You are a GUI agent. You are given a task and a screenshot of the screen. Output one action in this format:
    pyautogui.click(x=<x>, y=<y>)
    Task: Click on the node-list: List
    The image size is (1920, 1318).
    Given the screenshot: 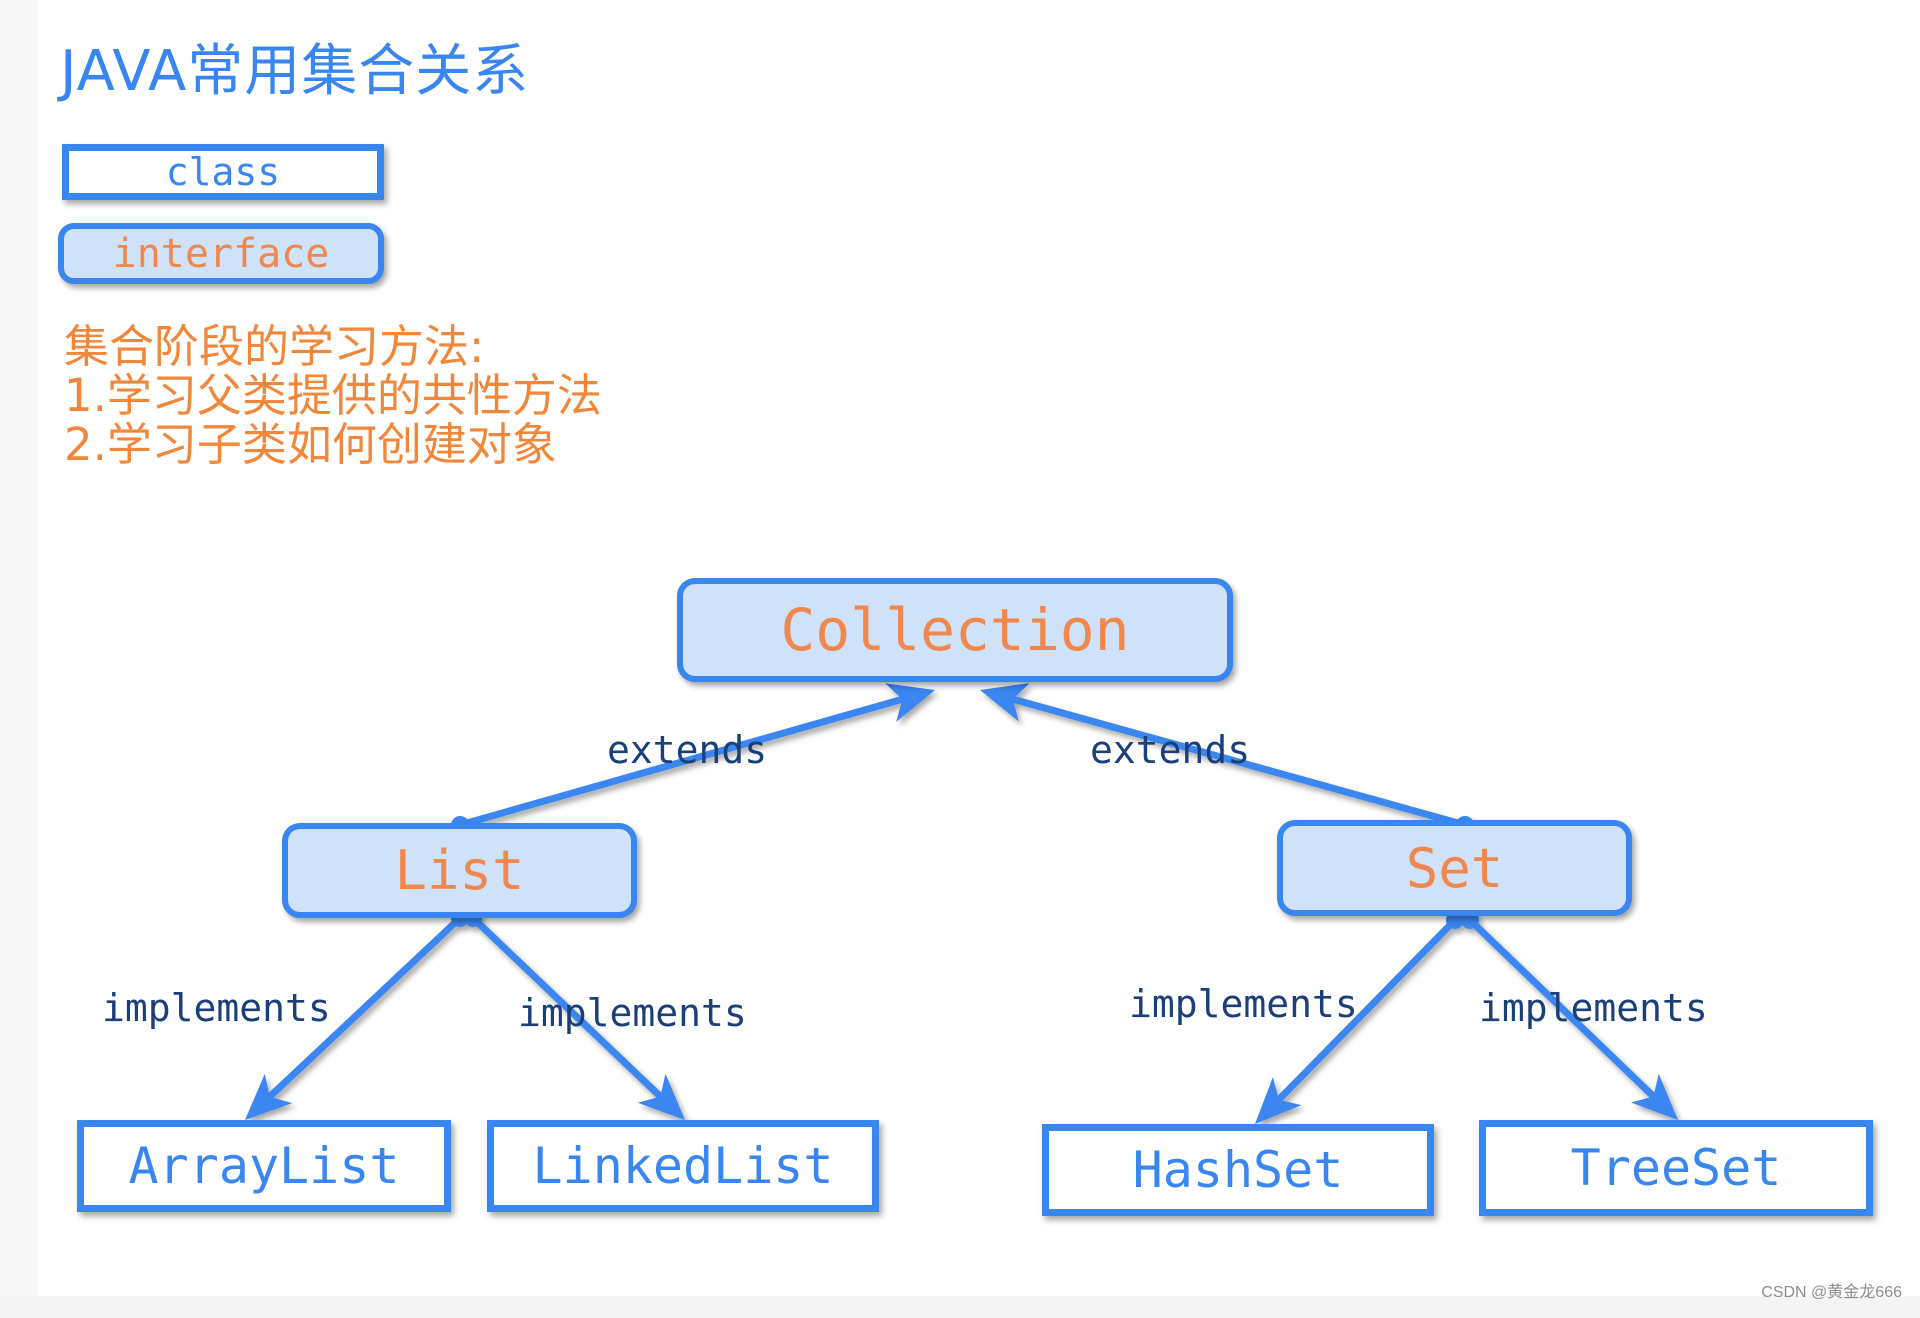 What is the action you would take?
    pyautogui.click(x=459, y=870)
    